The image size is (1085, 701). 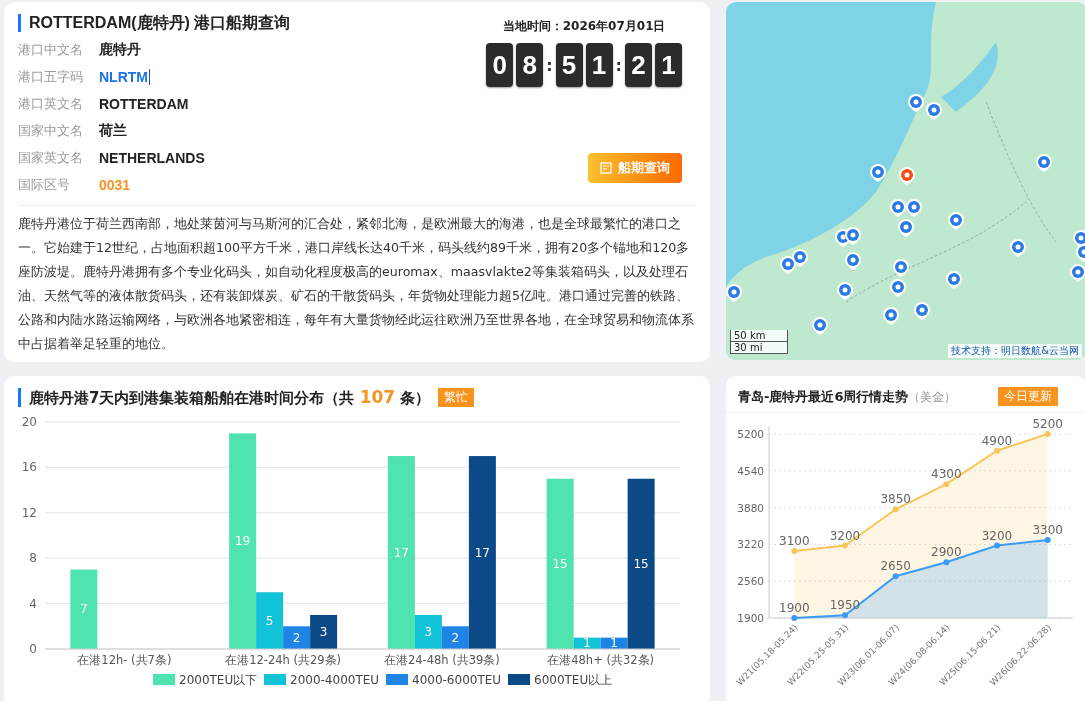 I want to click on axis-label: 4, so click(x=33, y=603).